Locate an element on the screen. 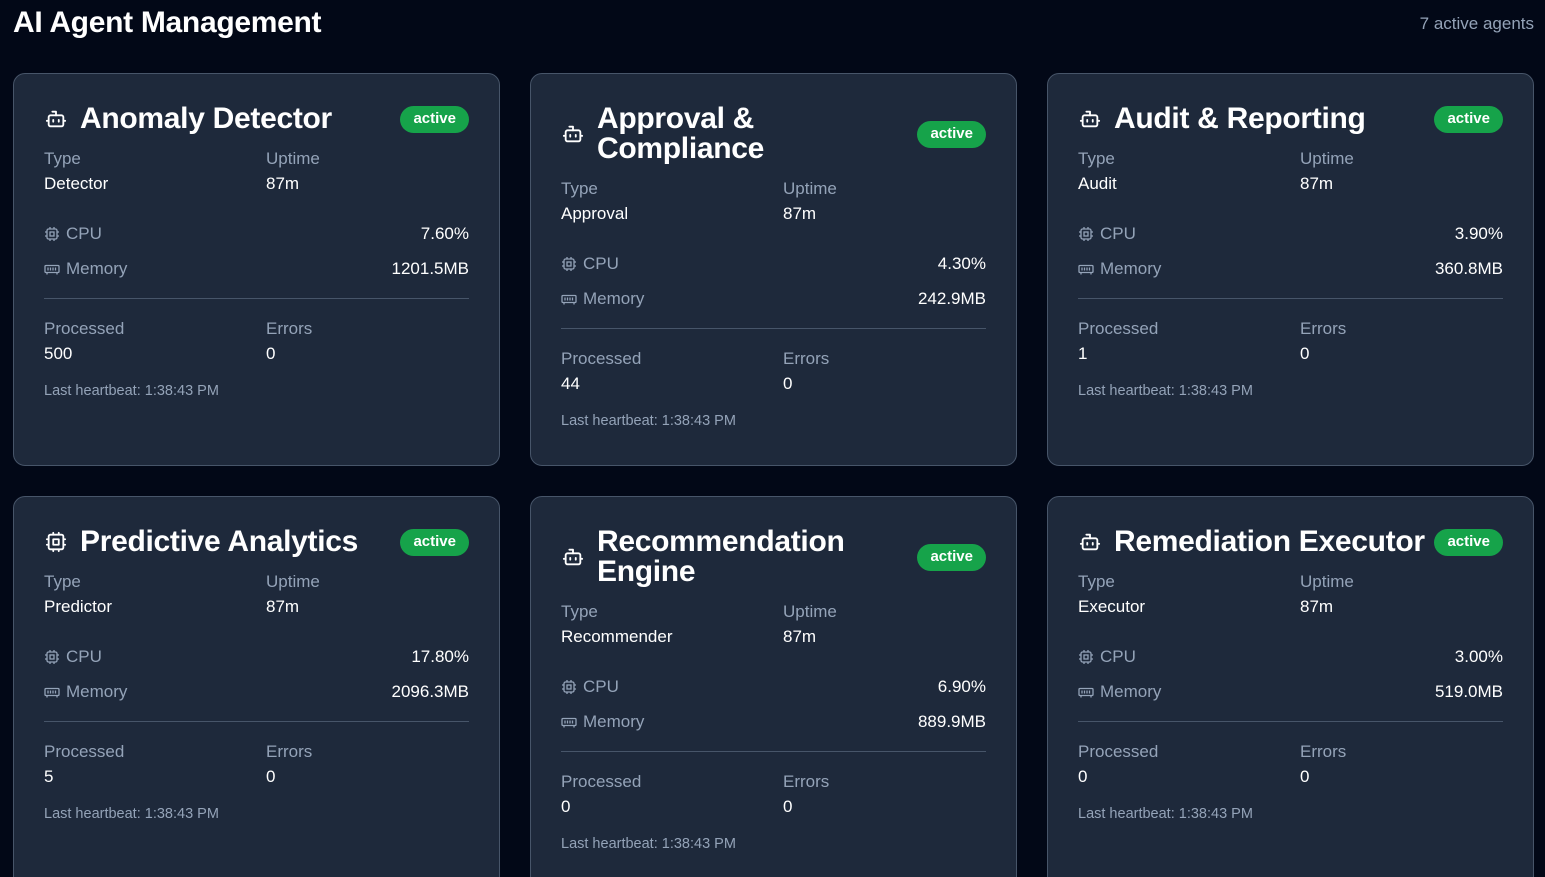 This screenshot has height=877, width=1545. agent-card-header: Predictive Analytics active is located at coordinates (256, 542).